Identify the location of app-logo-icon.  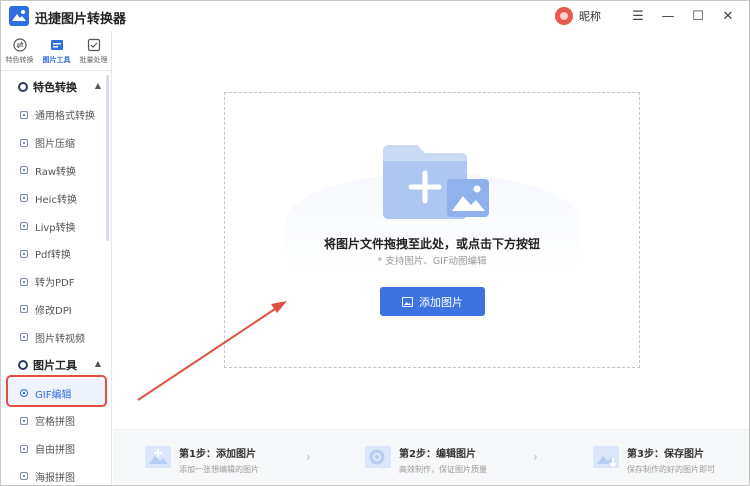
(19, 16).